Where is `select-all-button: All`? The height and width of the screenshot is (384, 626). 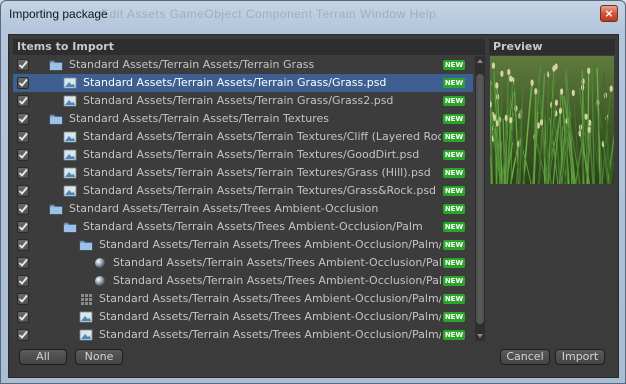 select-all-button: All is located at coordinates (43, 357).